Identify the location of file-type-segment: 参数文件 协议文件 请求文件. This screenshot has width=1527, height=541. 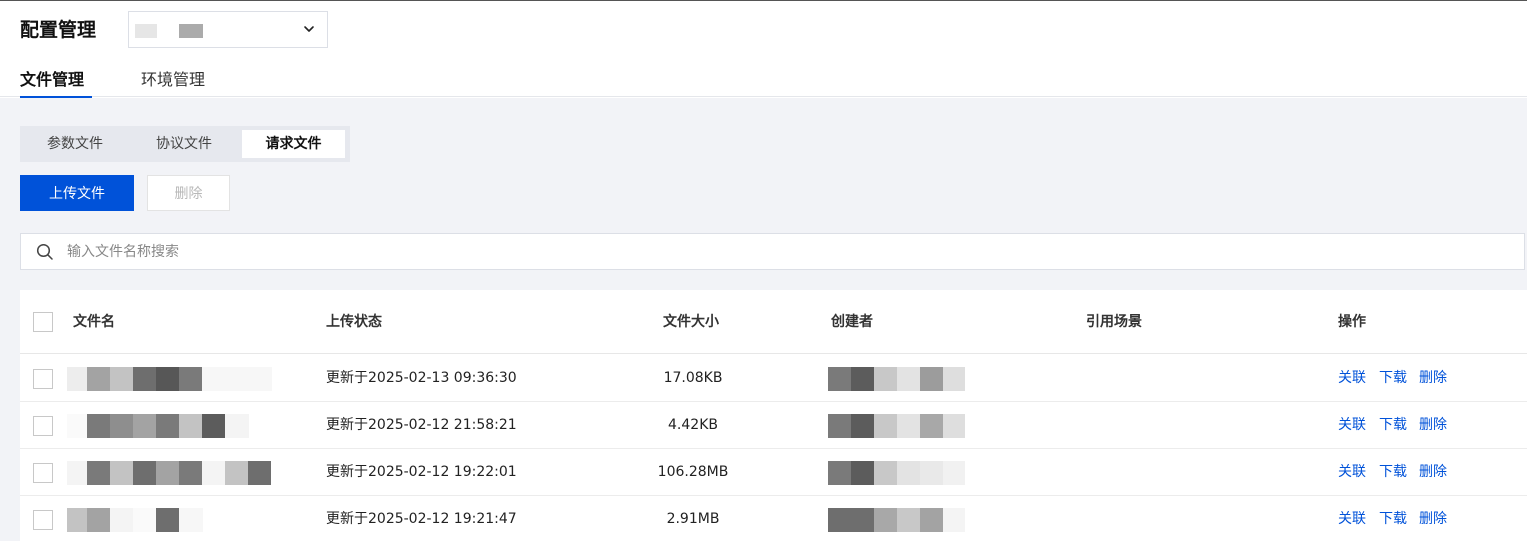
(185, 144).